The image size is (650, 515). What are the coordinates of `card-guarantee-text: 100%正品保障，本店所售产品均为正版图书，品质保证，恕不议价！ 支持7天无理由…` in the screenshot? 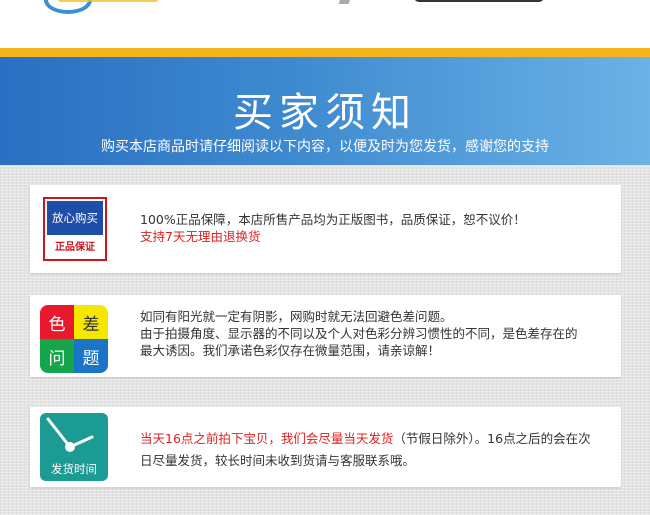 It's located at (371, 228).